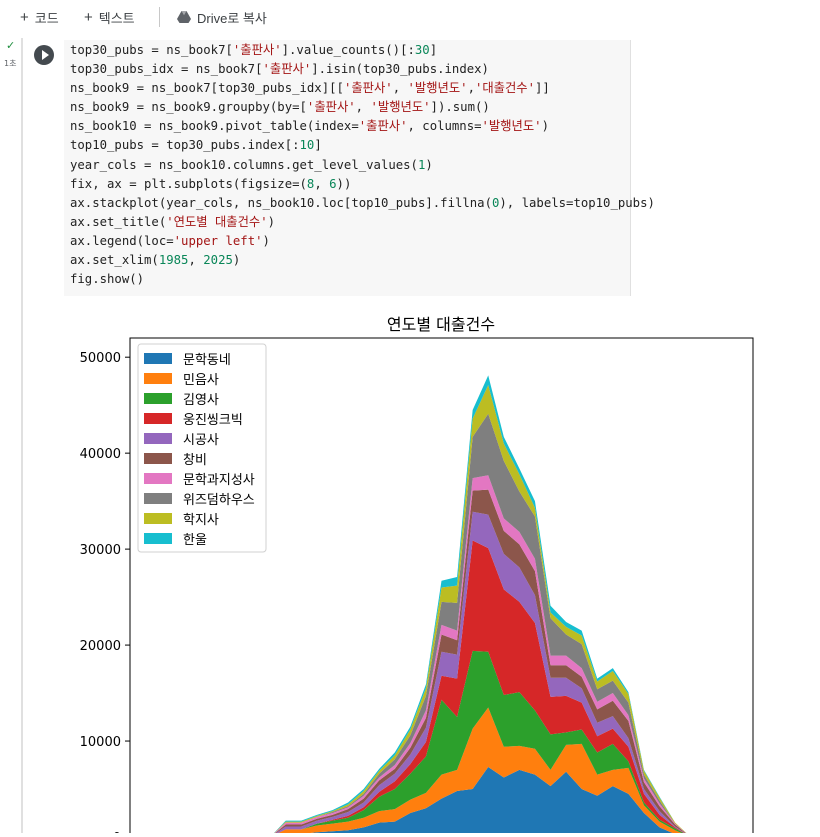 The image size is (820, 837). I want to click on legend-label: 학지사, so click(201, 520).